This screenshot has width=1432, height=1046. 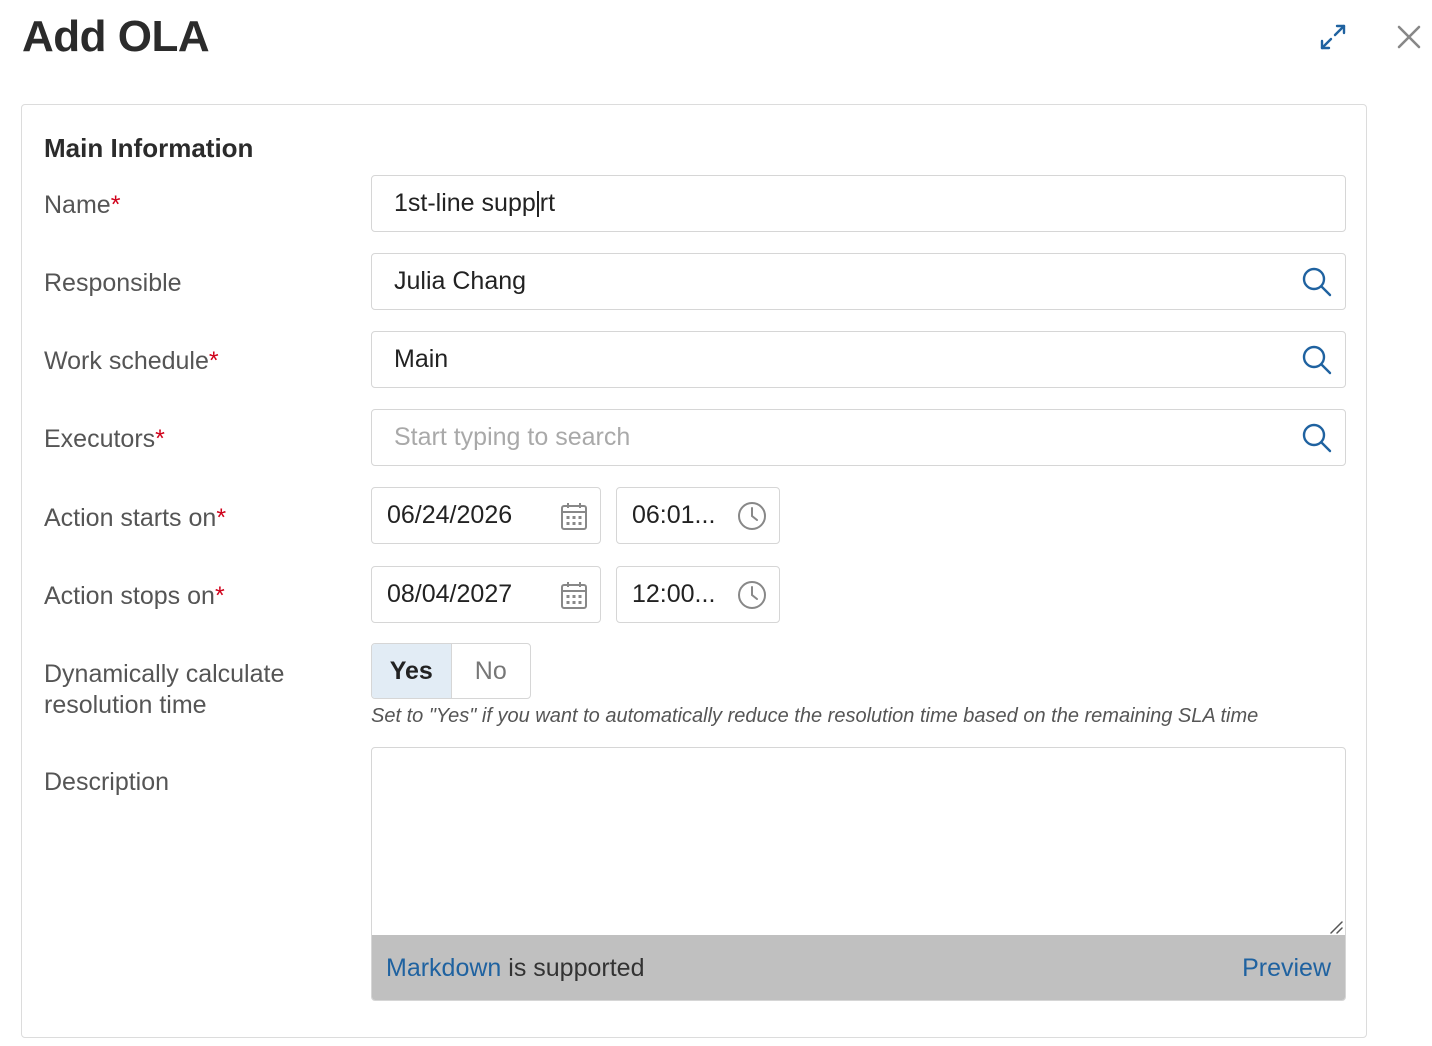 I want to click on dynamic-resolution-label-line2: resolution time, so click(x=125, y=705).